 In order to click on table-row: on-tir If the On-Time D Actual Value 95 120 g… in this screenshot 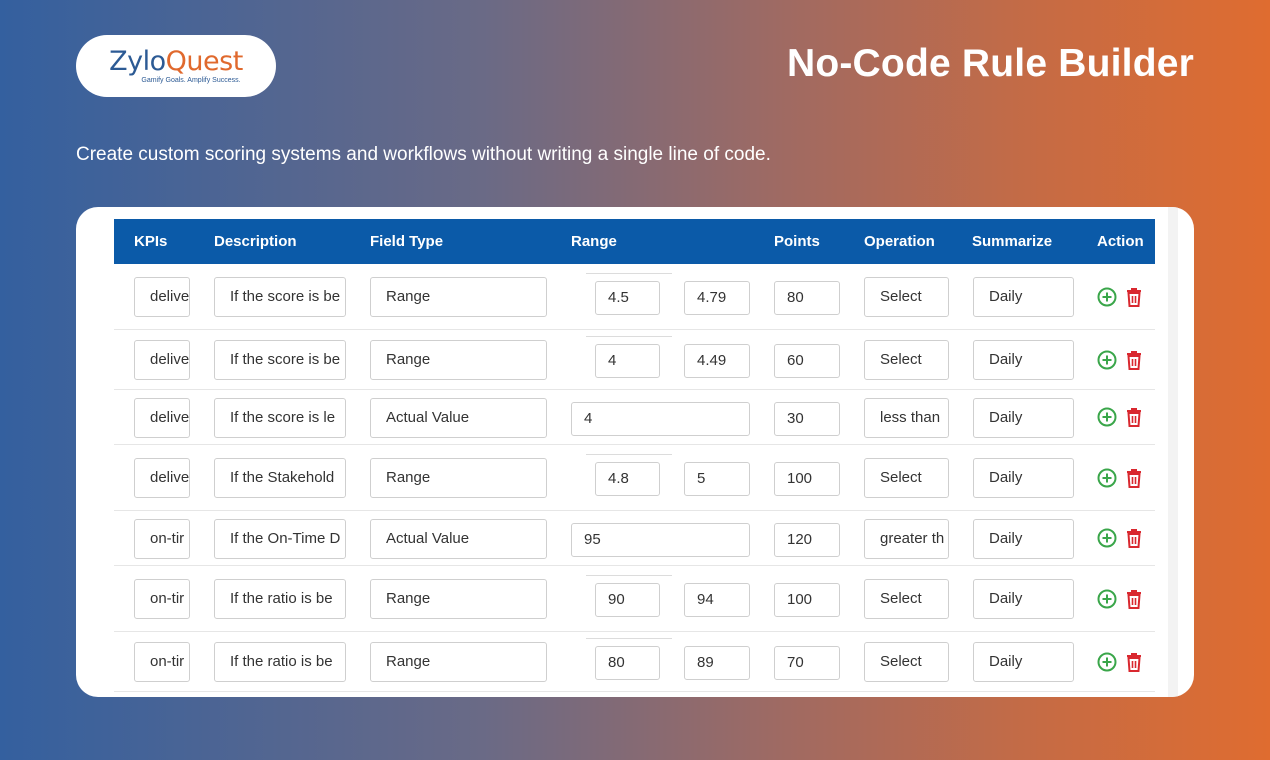, I will do `click(634, 538)`.